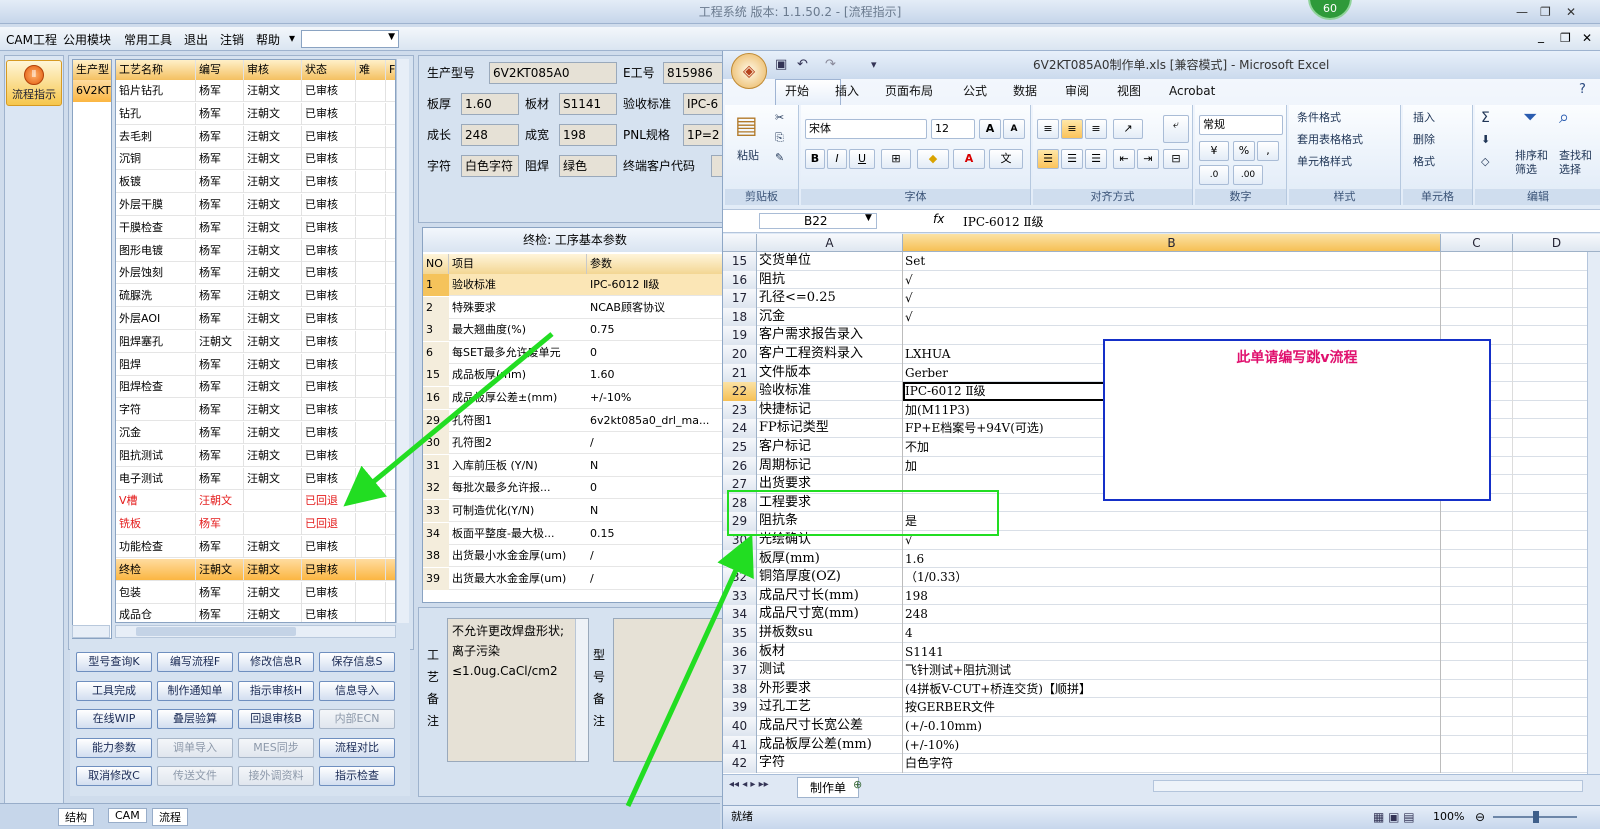  What do you see at coordinates (1244, 151) in the screenshot?
I see `percent-icon: %` at bounding box center [1244, 151].